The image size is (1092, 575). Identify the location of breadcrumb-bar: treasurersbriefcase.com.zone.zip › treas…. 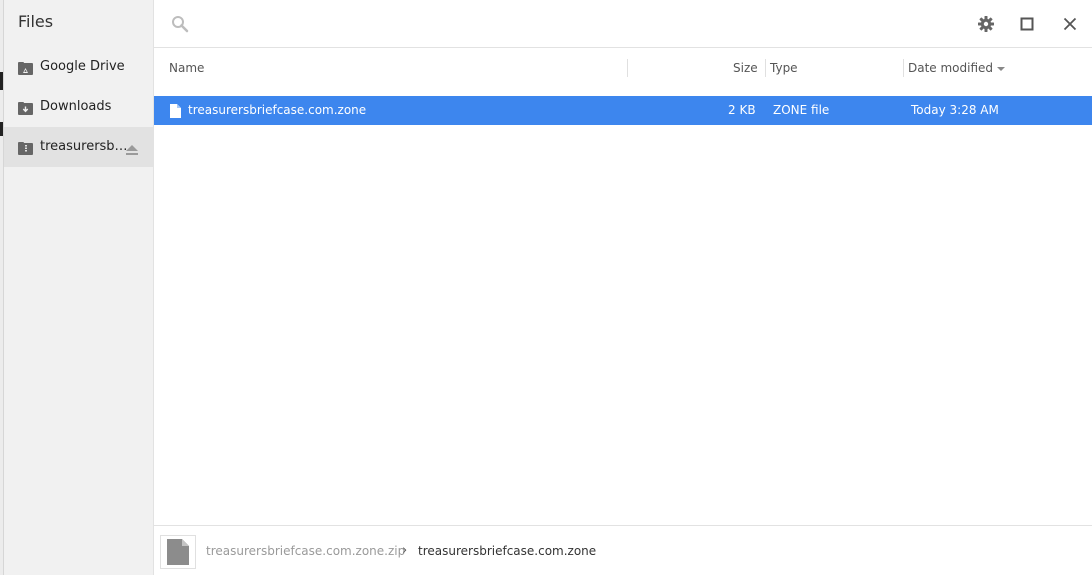
(623, 550).